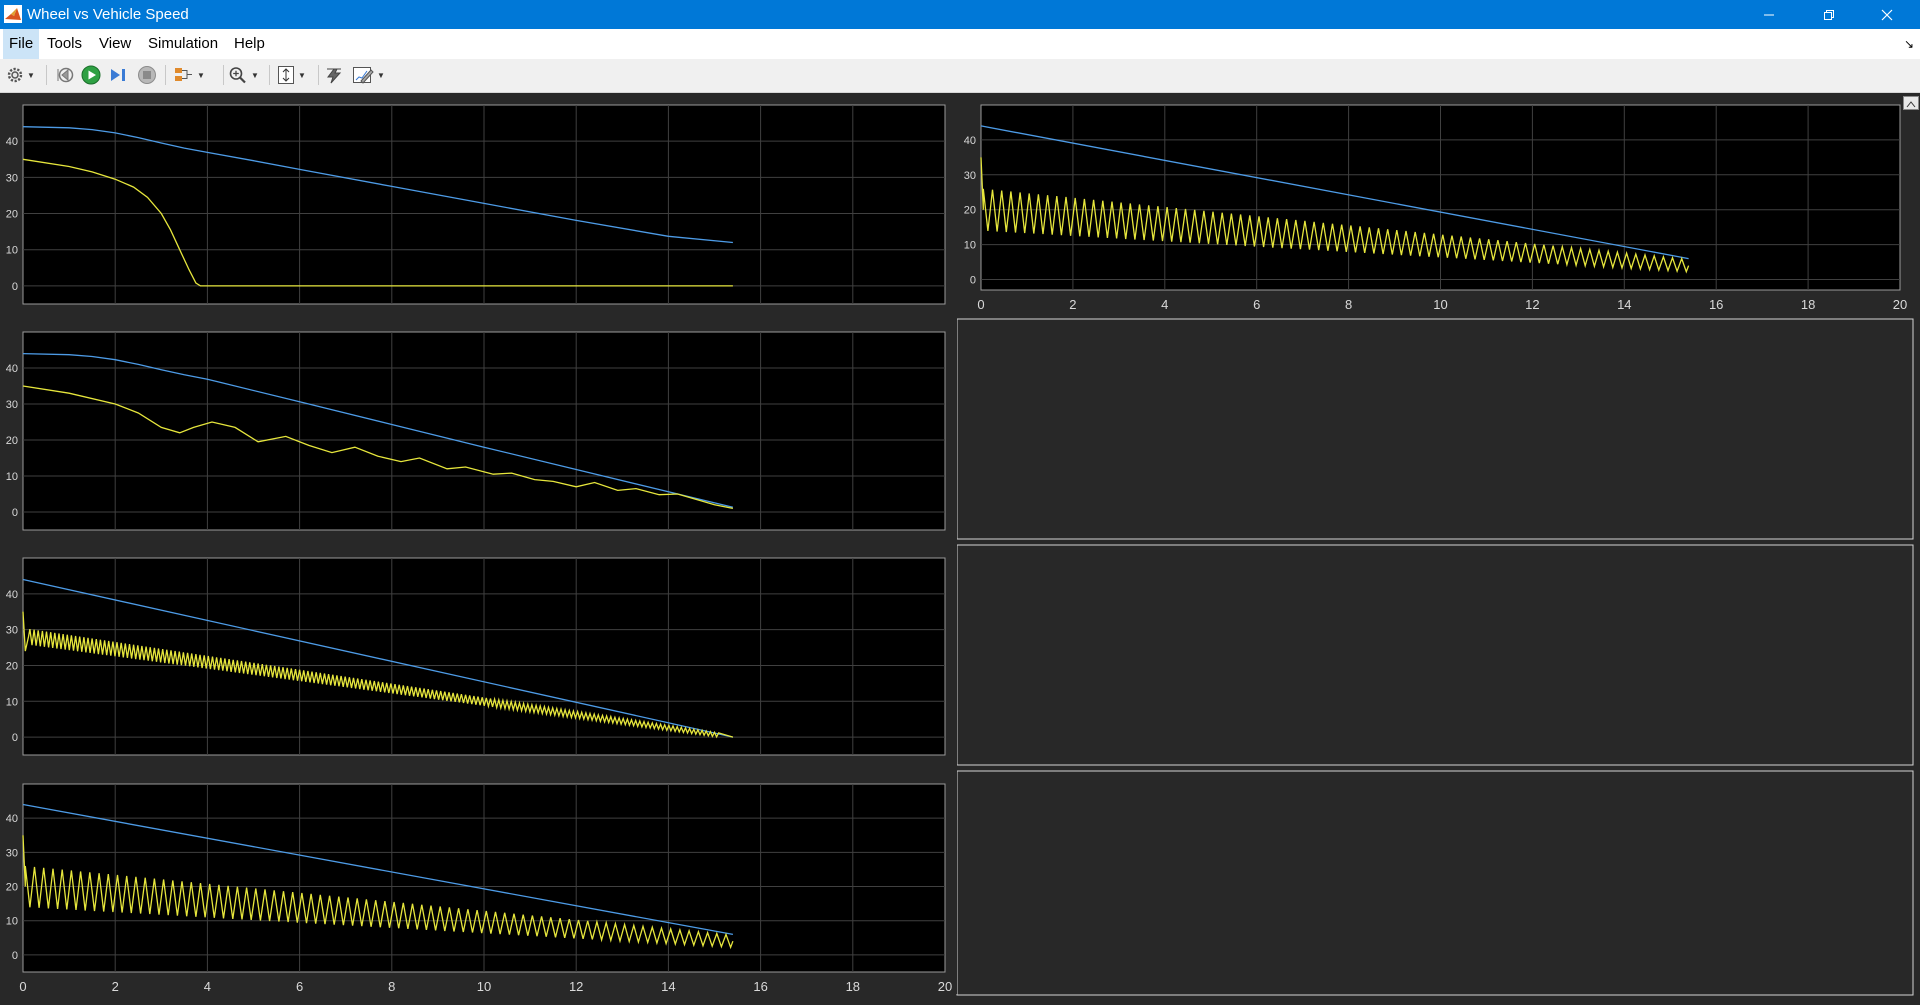 Image resolution: width=1920 pixels, height=1005 pixels. Describe the element at coordinates (13, 14) in the screenshot. I see `matlab-logo-icon` at that location.